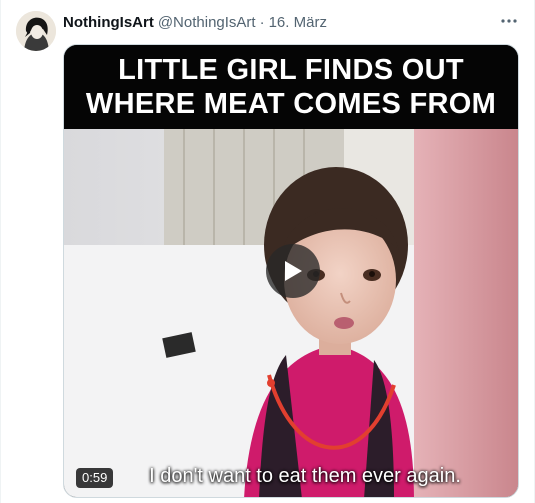  Describe the element at coordinates (207, 22) in the screenshot. I see `user-handle: @NothingIsArt` at that location.